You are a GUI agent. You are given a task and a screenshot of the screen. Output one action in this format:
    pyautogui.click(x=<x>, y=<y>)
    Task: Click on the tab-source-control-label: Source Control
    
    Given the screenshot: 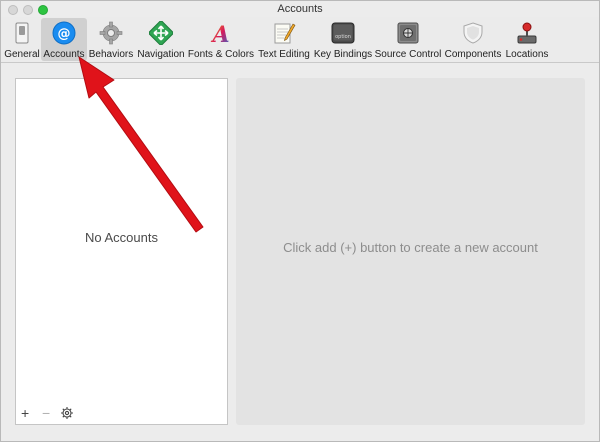 What is the action you would take?
    pyautogui.click(x=408, y=54)
    